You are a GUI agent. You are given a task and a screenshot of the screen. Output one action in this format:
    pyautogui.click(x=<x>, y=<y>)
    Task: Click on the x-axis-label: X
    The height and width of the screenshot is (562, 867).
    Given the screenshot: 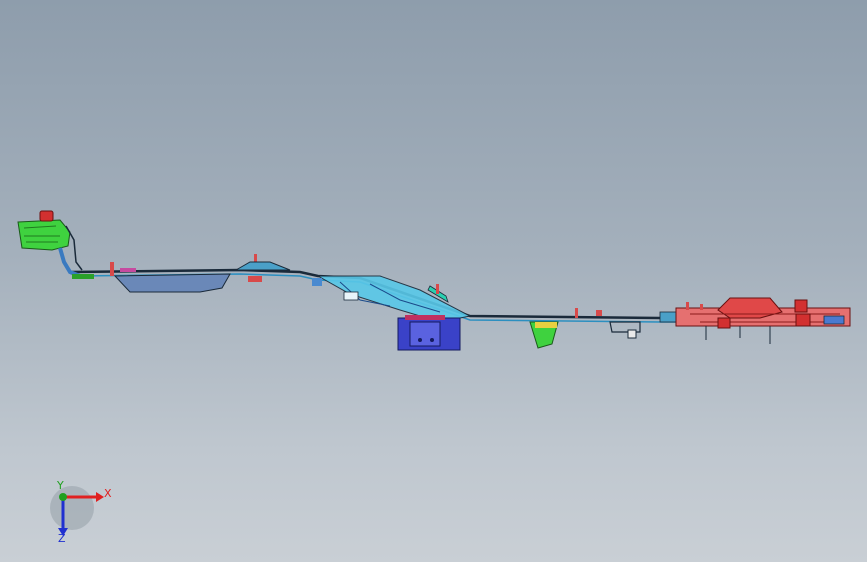 What is the action you would take?
    pyautogui.click(x=108, y=493)
    